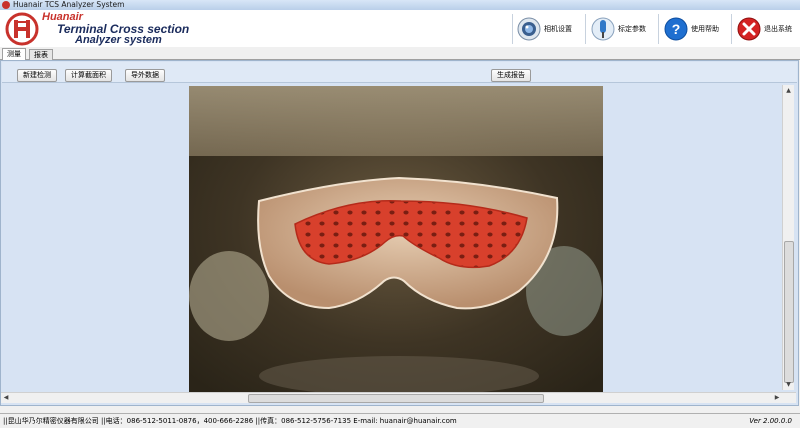 Image resolution: width=800 pixels, height=428 pixels. I want to click on huanair-logo-icon, so click(22, 29).